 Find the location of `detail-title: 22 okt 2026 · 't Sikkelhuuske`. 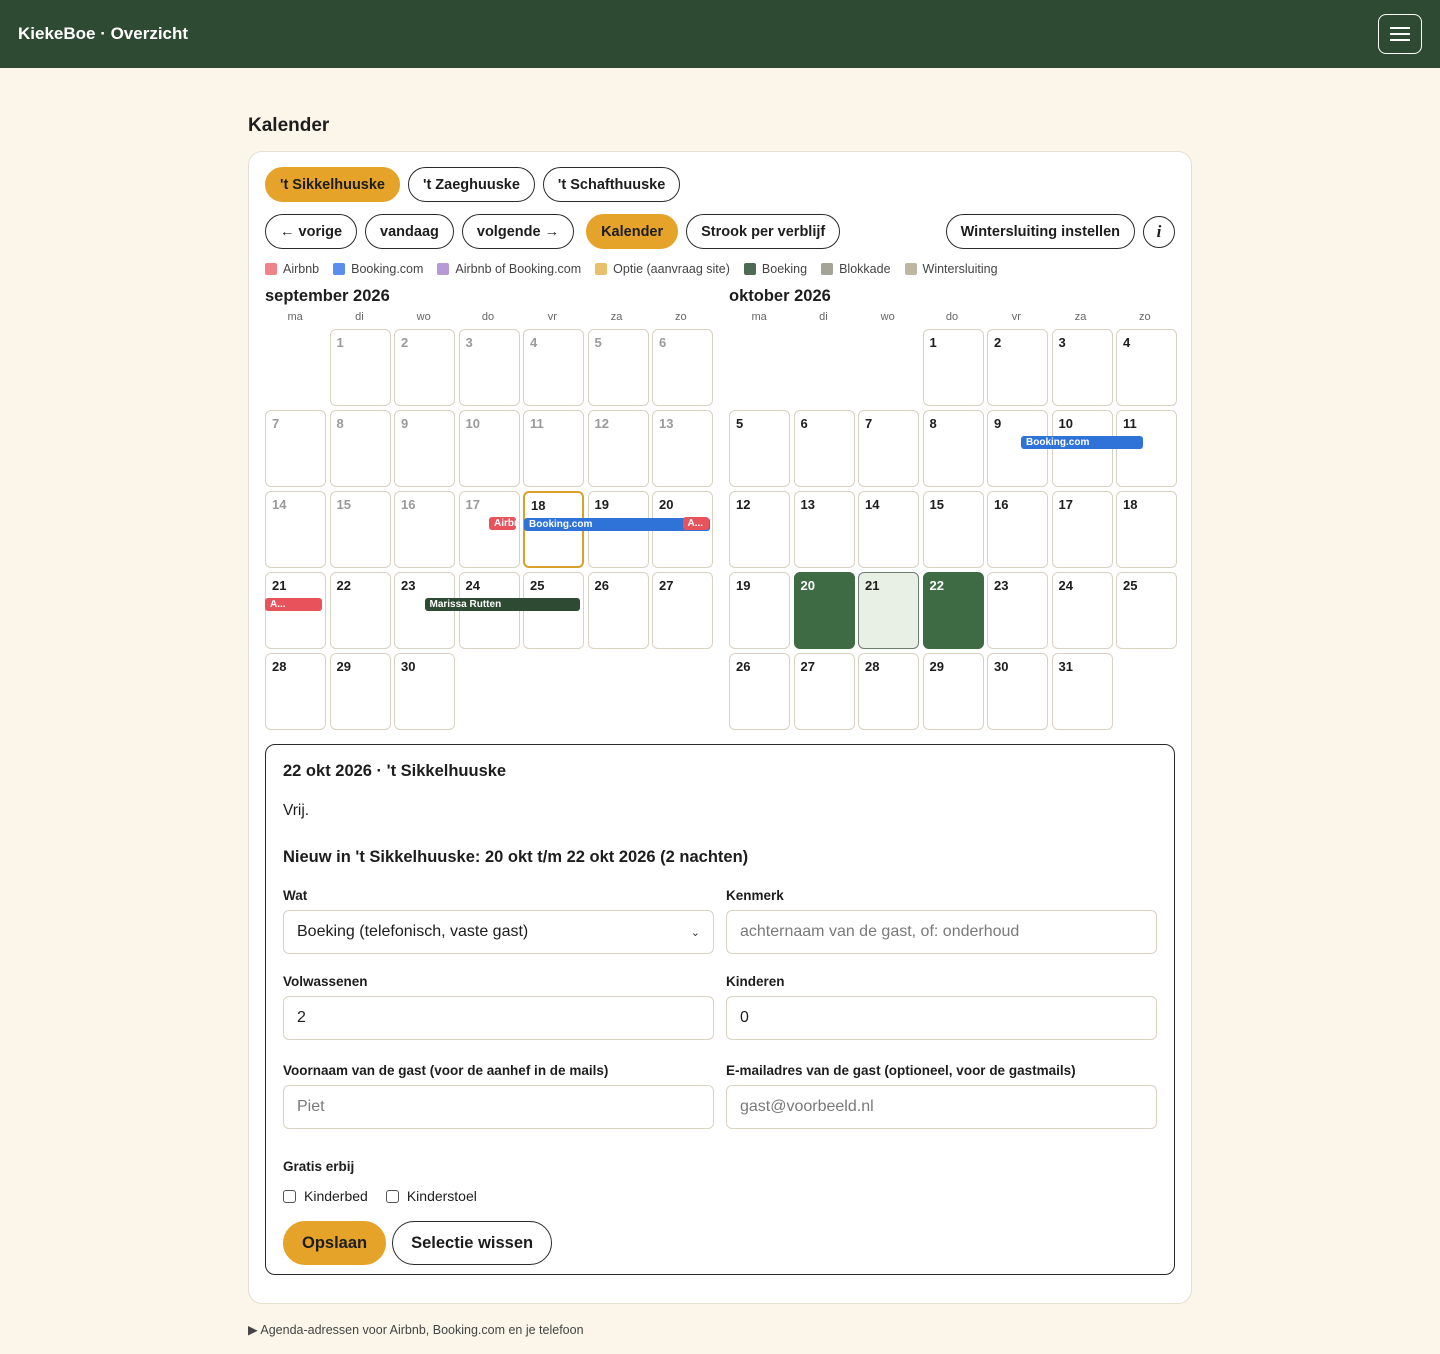

detail-title: 22 okt 2026 · 't Sikkelhuuske is located at coordinates (395, 771).